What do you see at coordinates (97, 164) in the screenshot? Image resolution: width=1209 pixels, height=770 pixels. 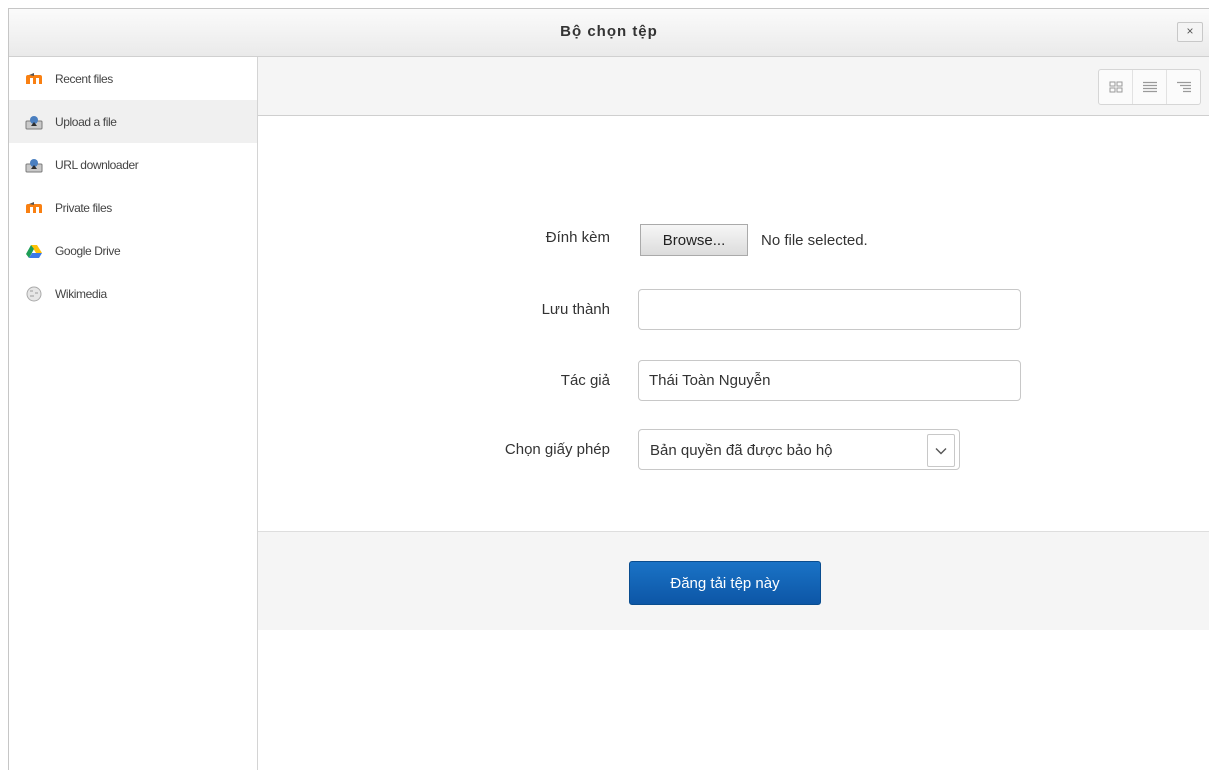 I see `sidebar-item-label: URL downloader` at bounding box center [97, 164].